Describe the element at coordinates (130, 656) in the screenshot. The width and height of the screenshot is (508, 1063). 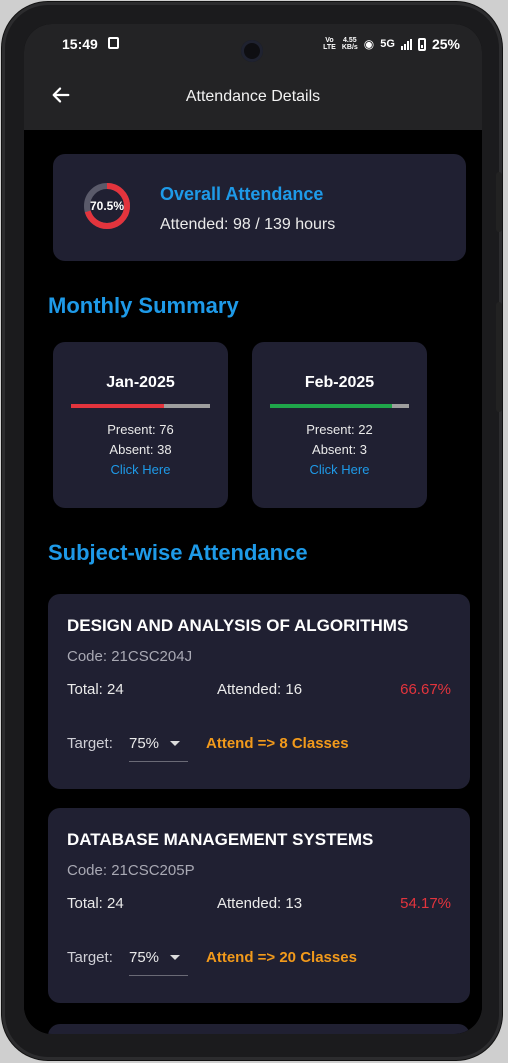
I see `subject-code: Code: 21CSC204J` at that location.